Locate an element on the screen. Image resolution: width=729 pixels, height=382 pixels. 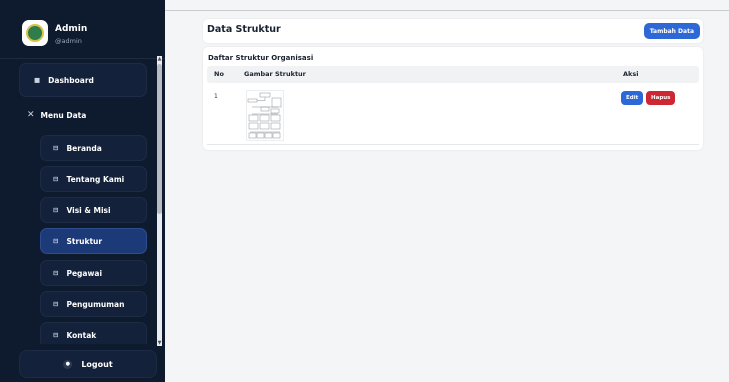
page-header: Data Struktur Tambah Data is located at coordinates (453, 31).